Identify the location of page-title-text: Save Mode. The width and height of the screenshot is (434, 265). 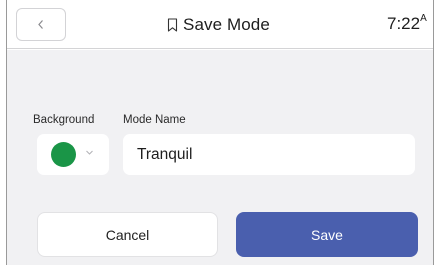
(226, 24).